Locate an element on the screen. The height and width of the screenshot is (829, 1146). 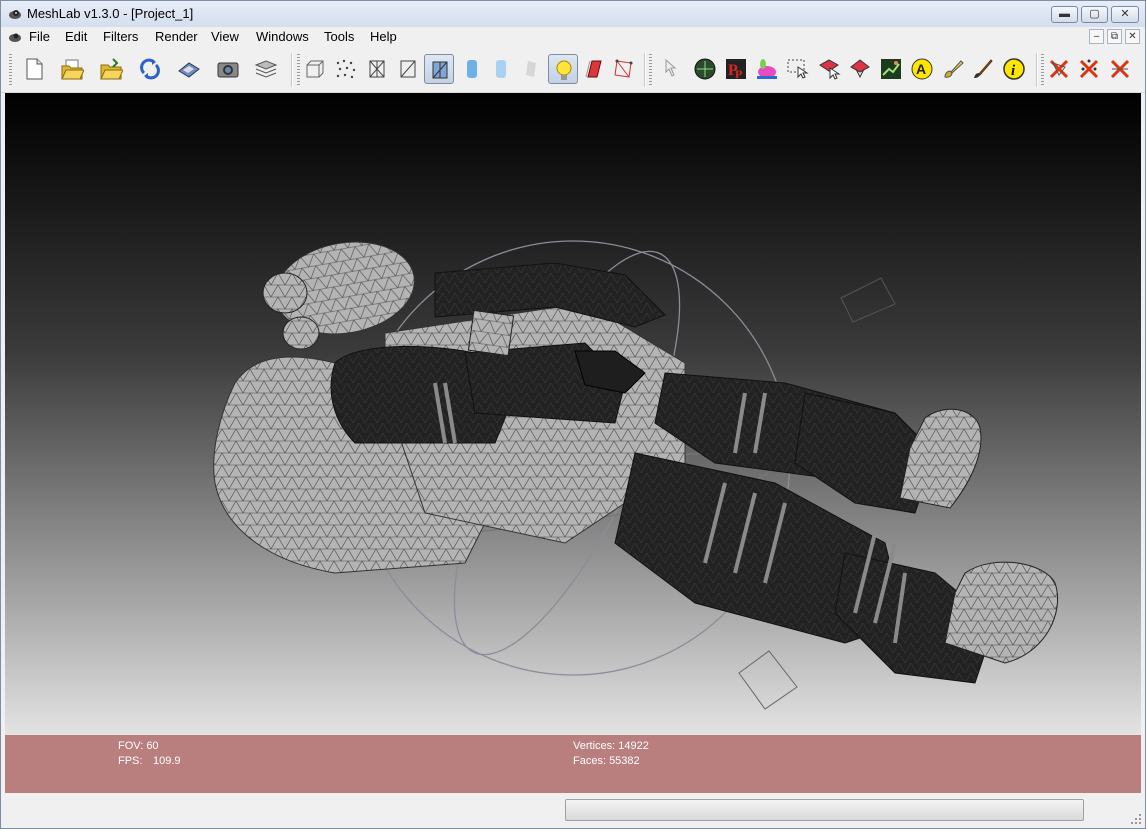
select-vertices-icon is located at coordinates (830, 69).